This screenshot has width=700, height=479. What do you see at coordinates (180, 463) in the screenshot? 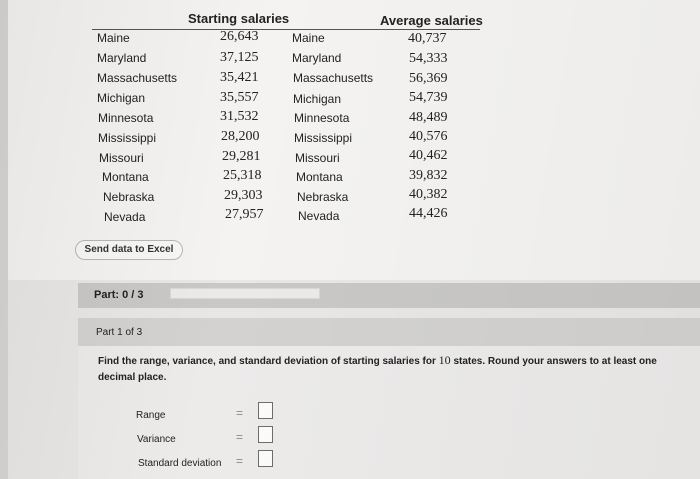
I see `standard-deviation-label: Standard deviation` at bounding box center [180, 463].